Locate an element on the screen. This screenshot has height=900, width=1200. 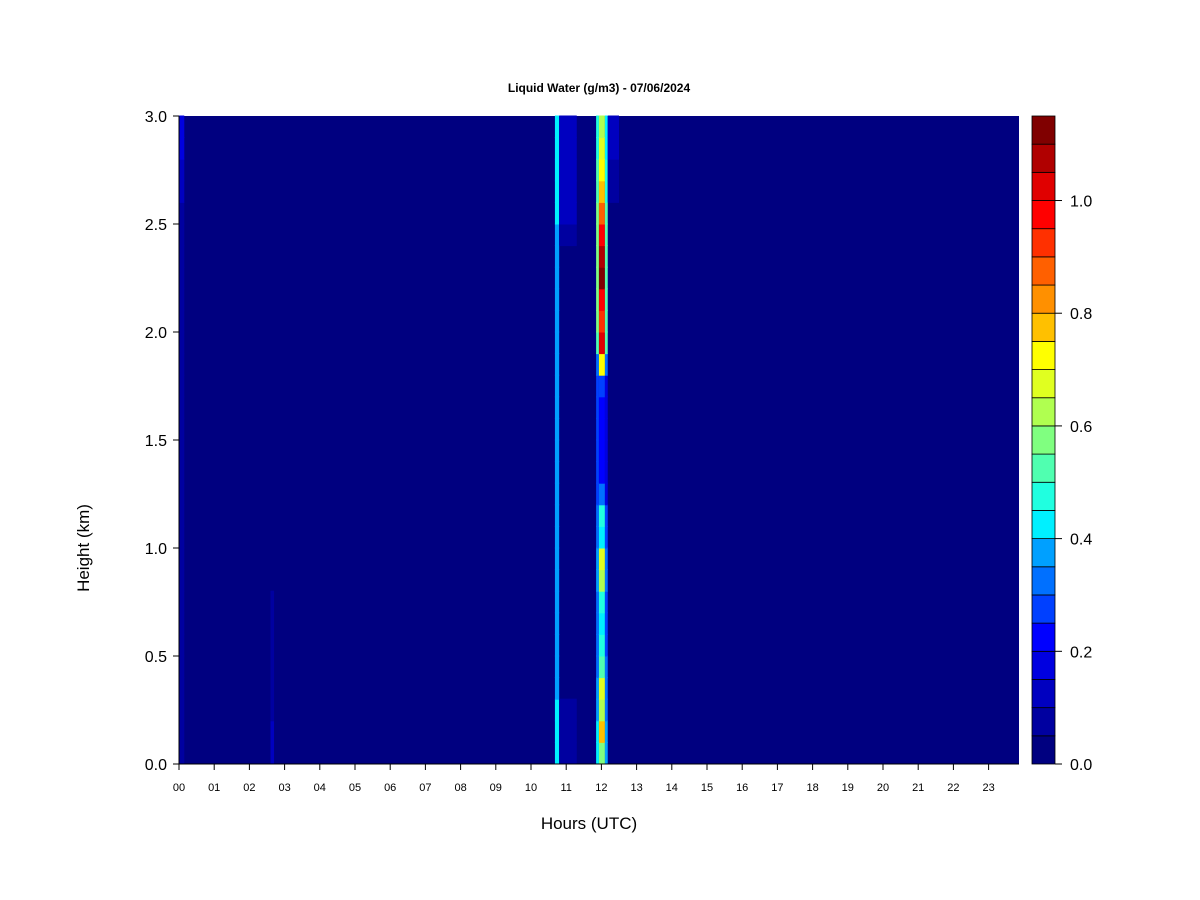
x-tick-label: 08 is located at coordinates (460, 788).